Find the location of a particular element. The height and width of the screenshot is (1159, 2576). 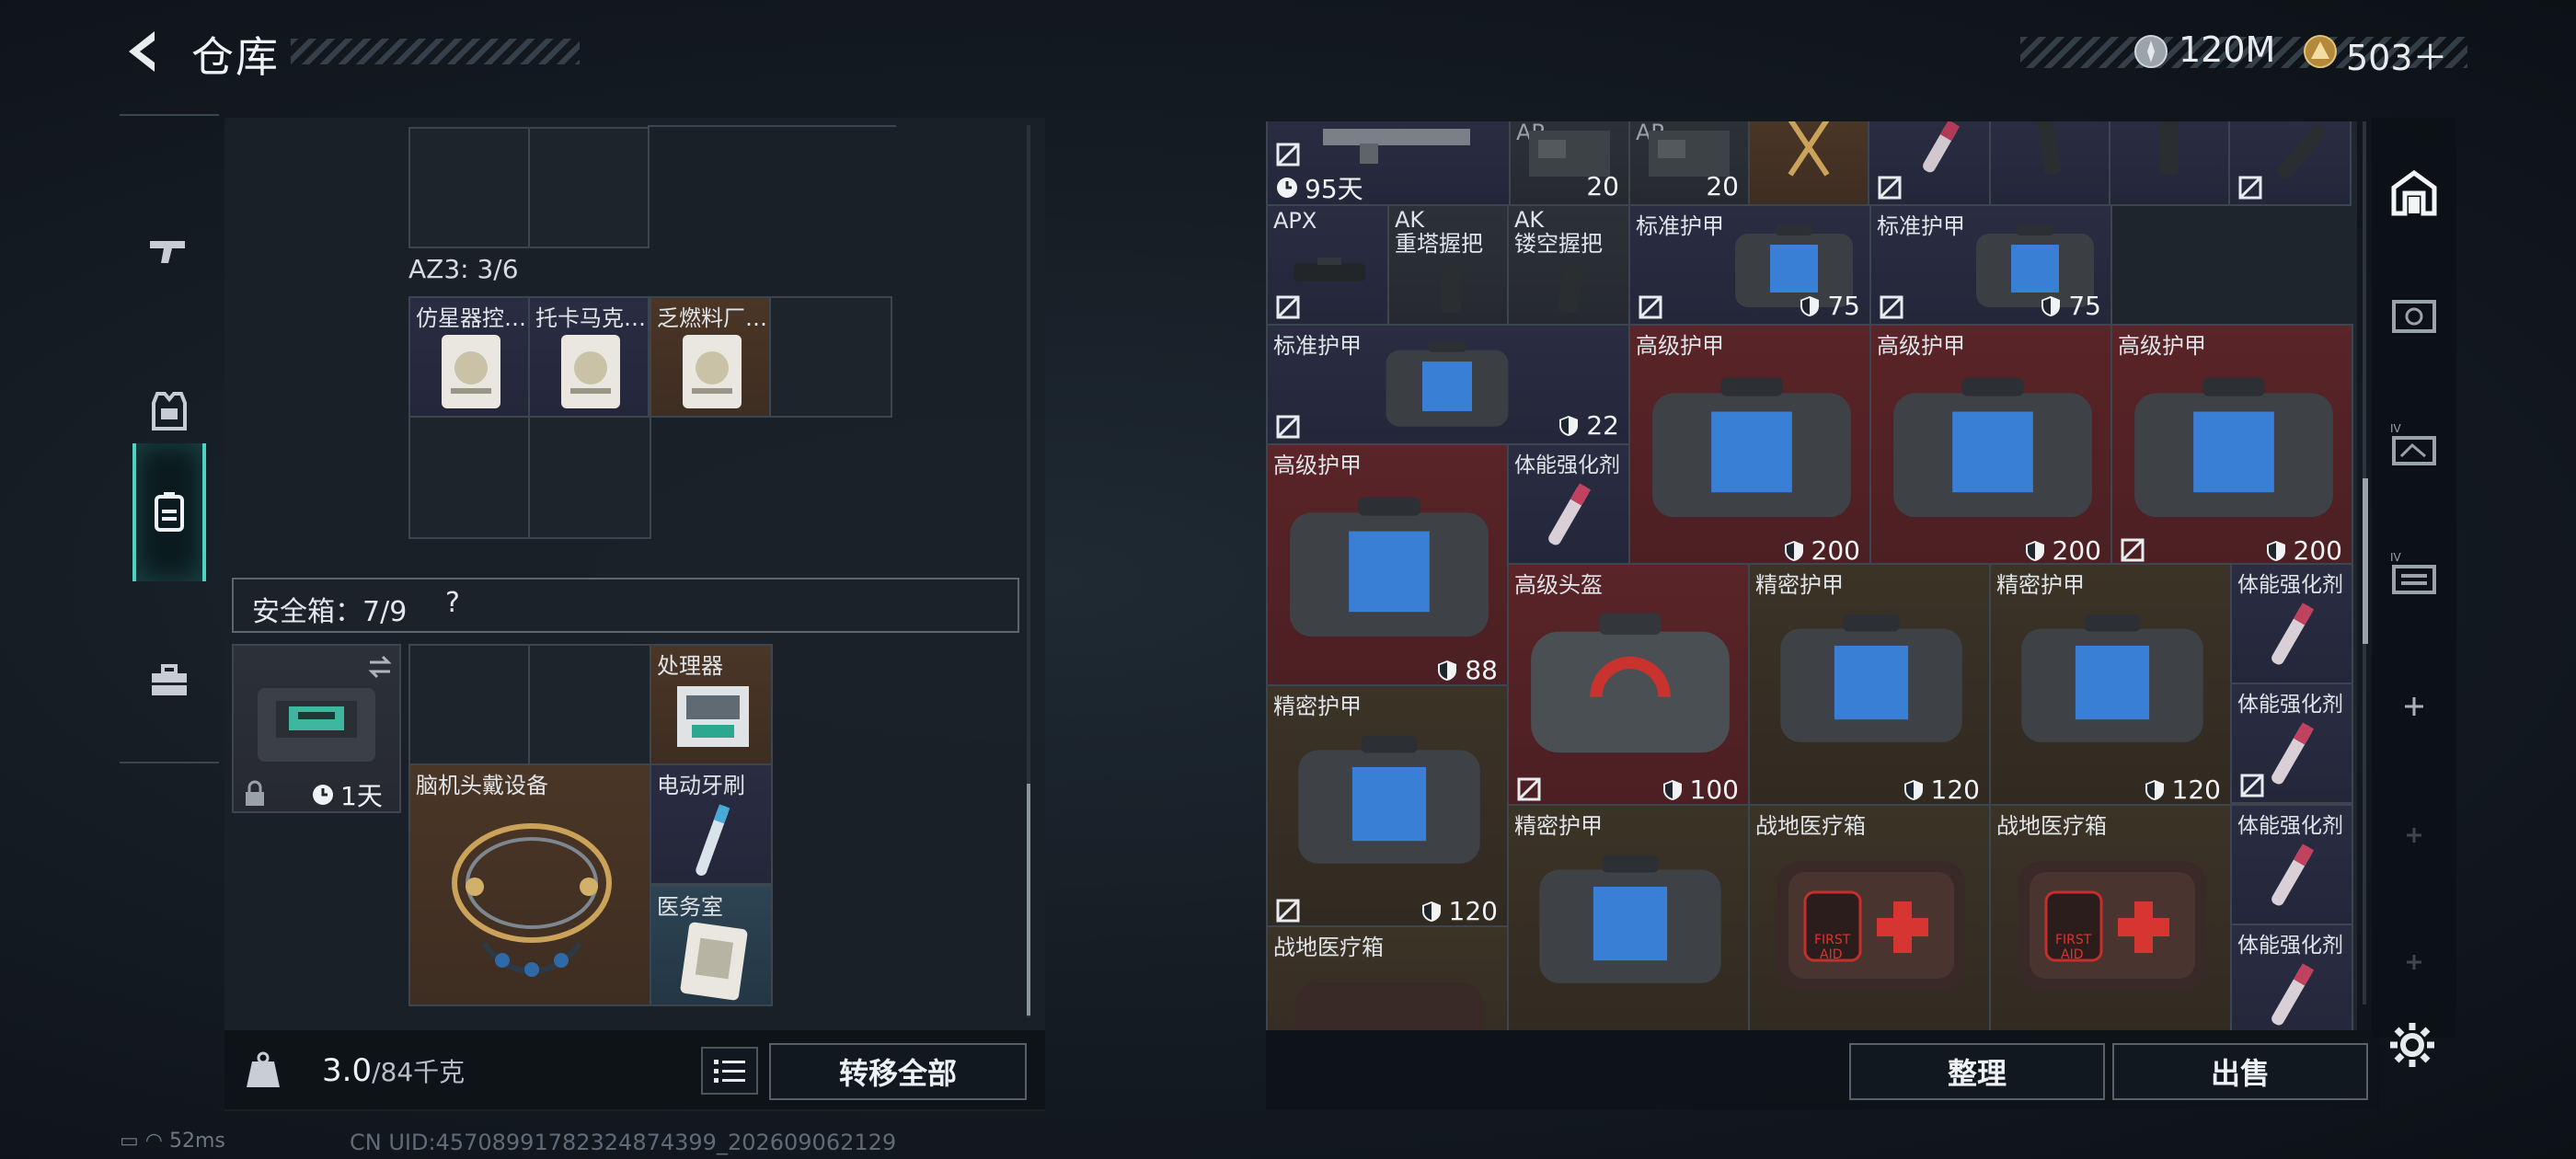

stack-count: 20 is located at coordinates (1602, 186).